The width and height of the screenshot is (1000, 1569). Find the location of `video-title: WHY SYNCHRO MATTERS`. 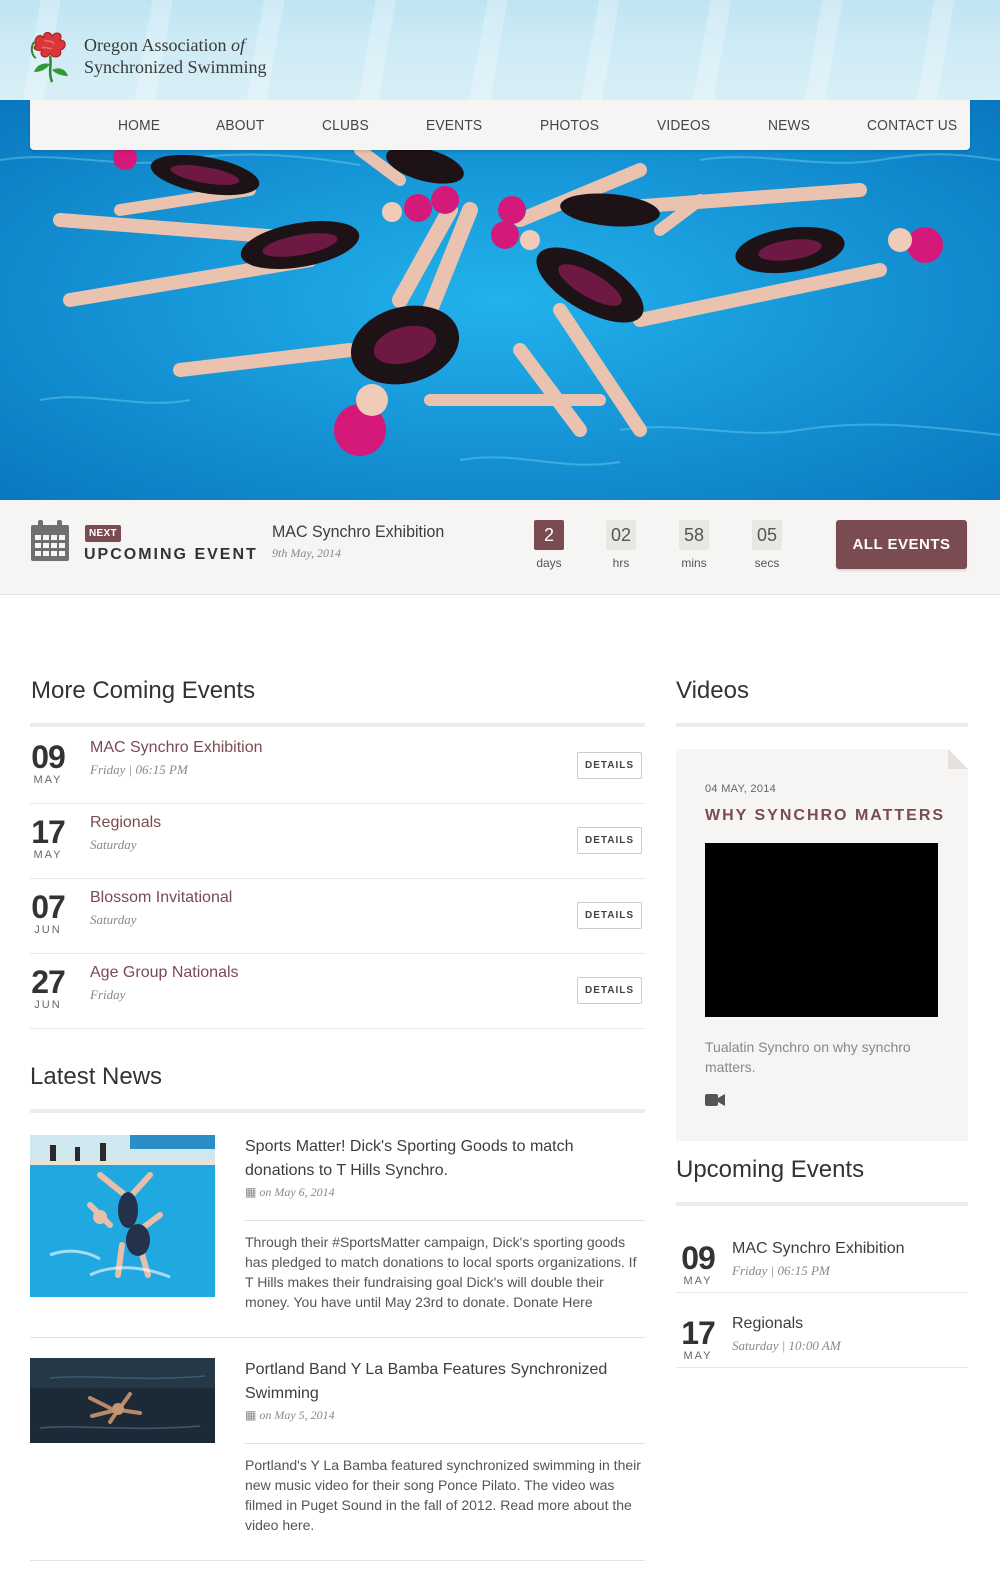

video-title: WHY SYNCHRO MATTERS is located at coordinates (825, 816).